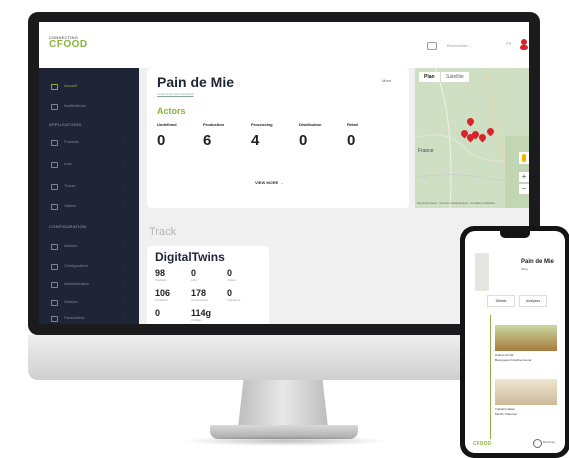 Image resolution: width=569 pixels, height=458 pixels. I want to click on stat-value: 98, so click(160, 273).